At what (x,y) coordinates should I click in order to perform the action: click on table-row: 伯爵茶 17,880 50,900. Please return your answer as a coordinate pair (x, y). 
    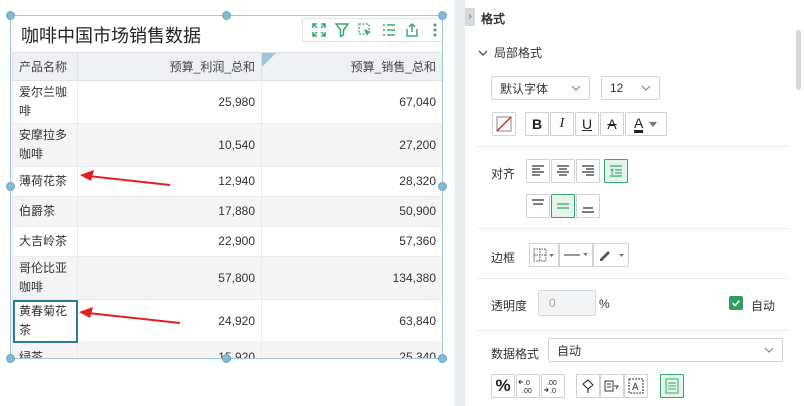
    Looking at the image, I should click on (227, 211).